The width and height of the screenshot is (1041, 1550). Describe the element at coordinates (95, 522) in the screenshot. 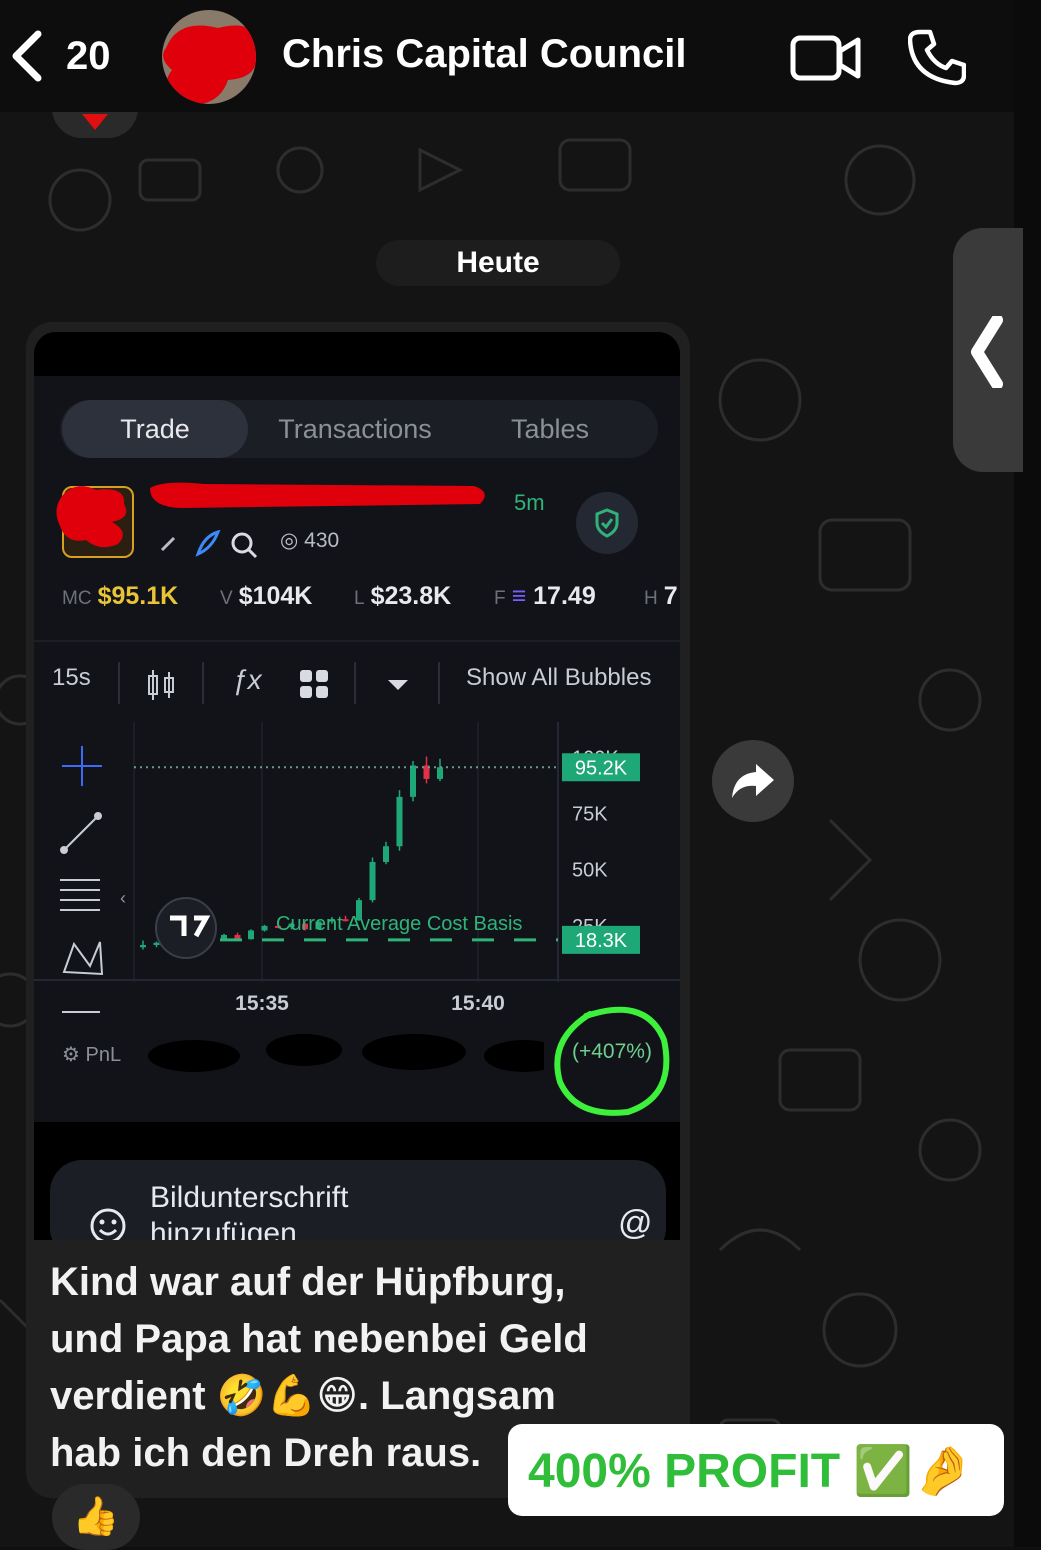

I see `token-logo` at that location.